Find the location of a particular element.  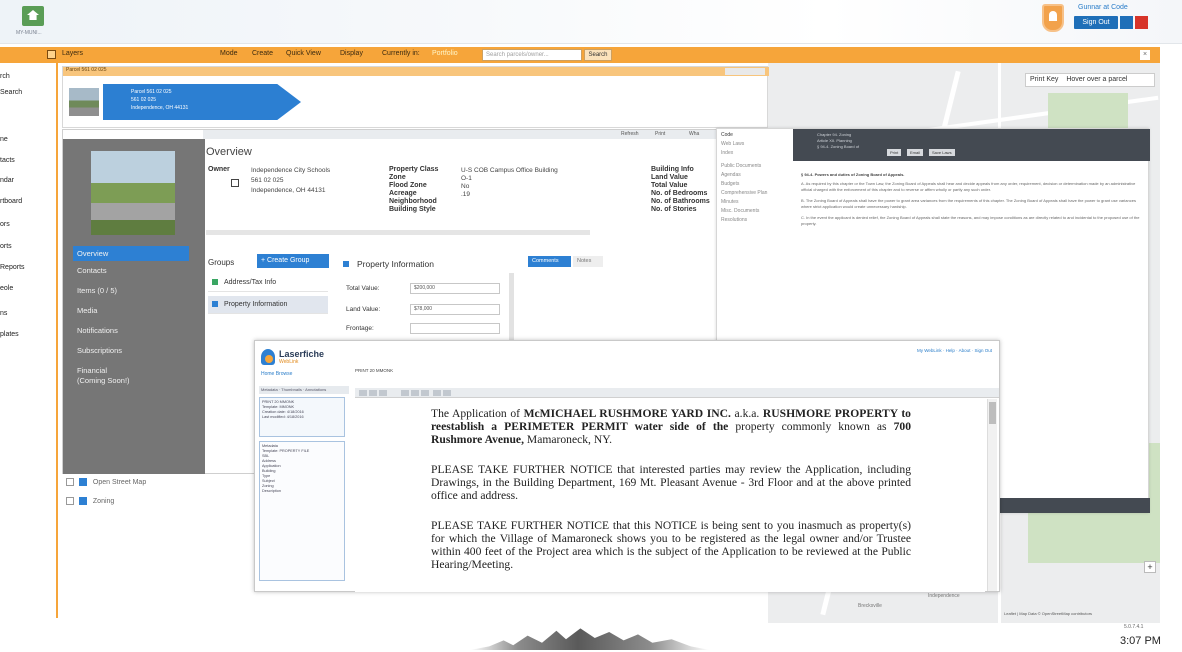

code-nav-item: Minutes is located at coordinates (754, 202).